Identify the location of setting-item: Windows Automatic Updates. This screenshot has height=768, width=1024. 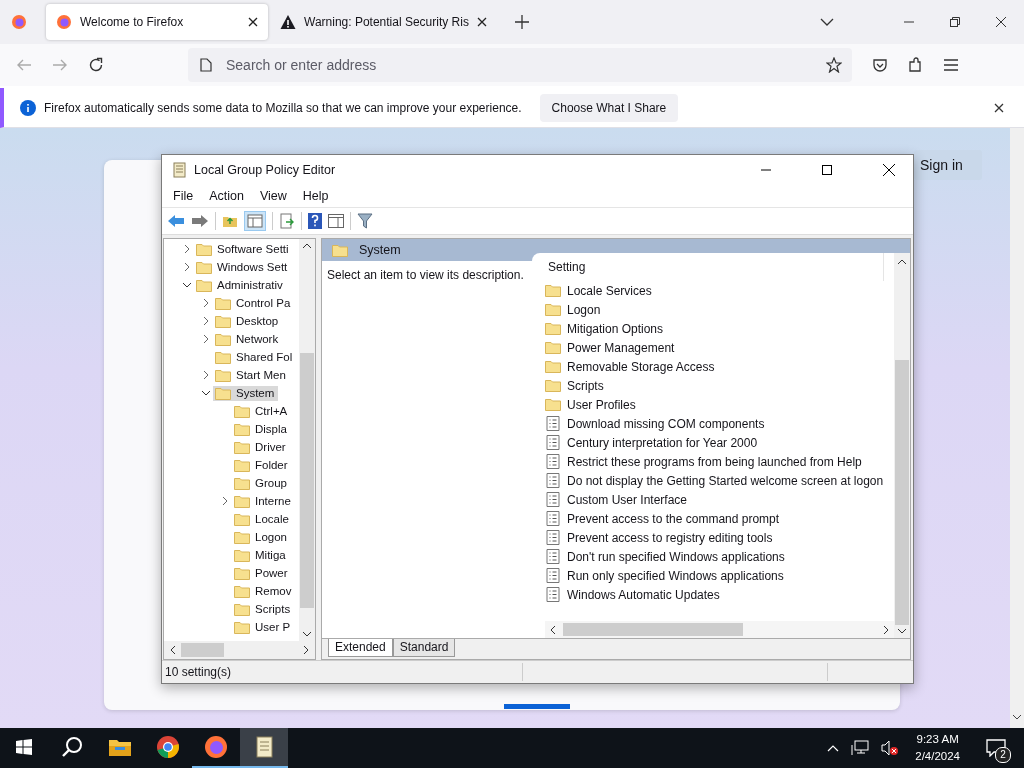
(719, 594).